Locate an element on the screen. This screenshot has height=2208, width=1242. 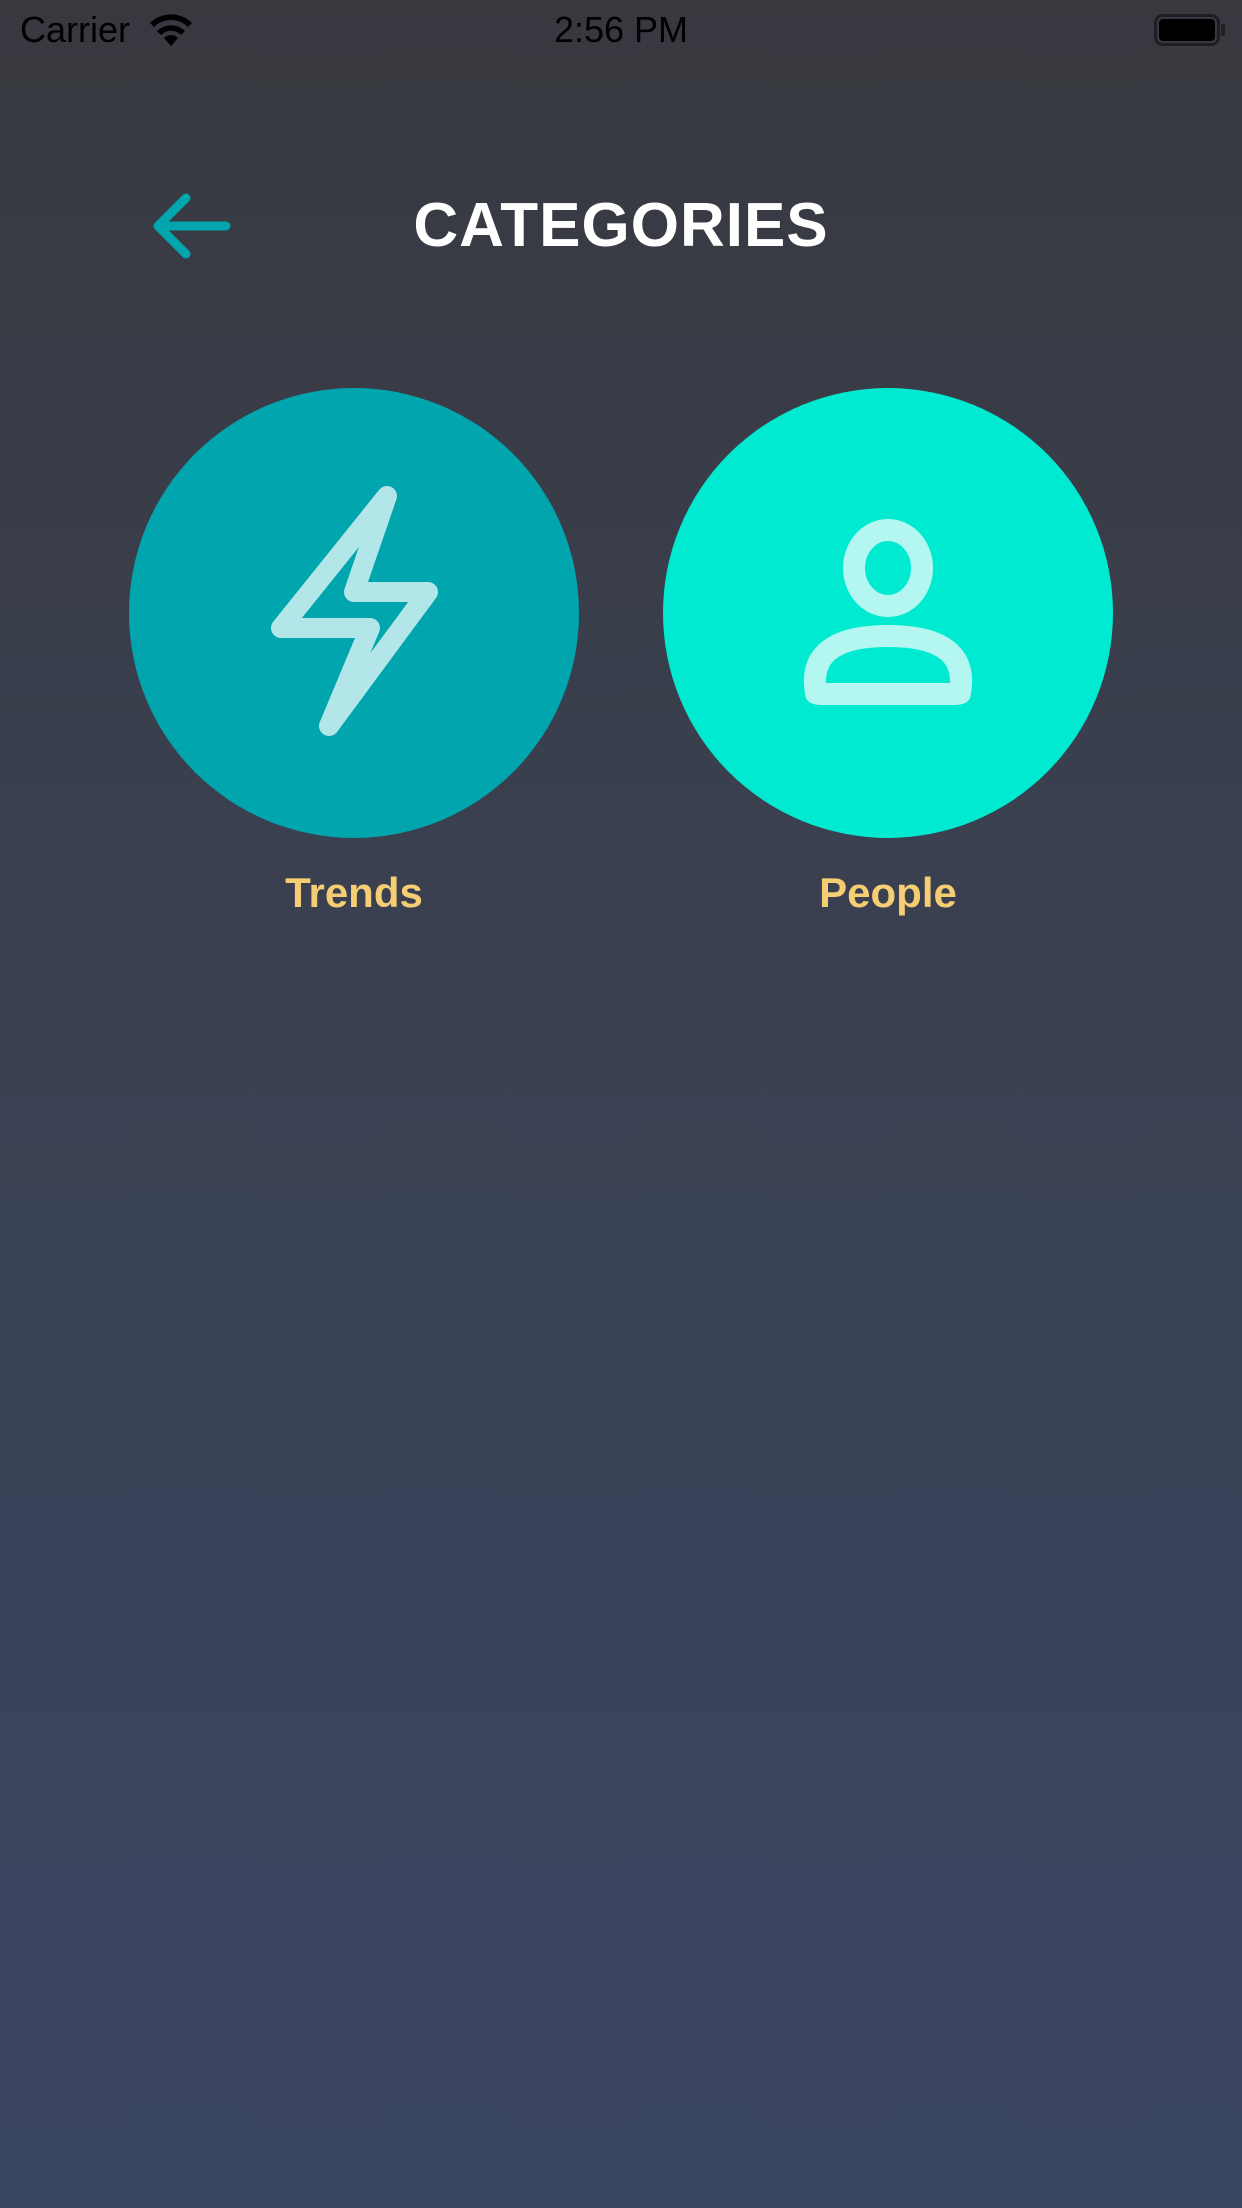
category-trends: Trends is located at coordinates (354, 653).